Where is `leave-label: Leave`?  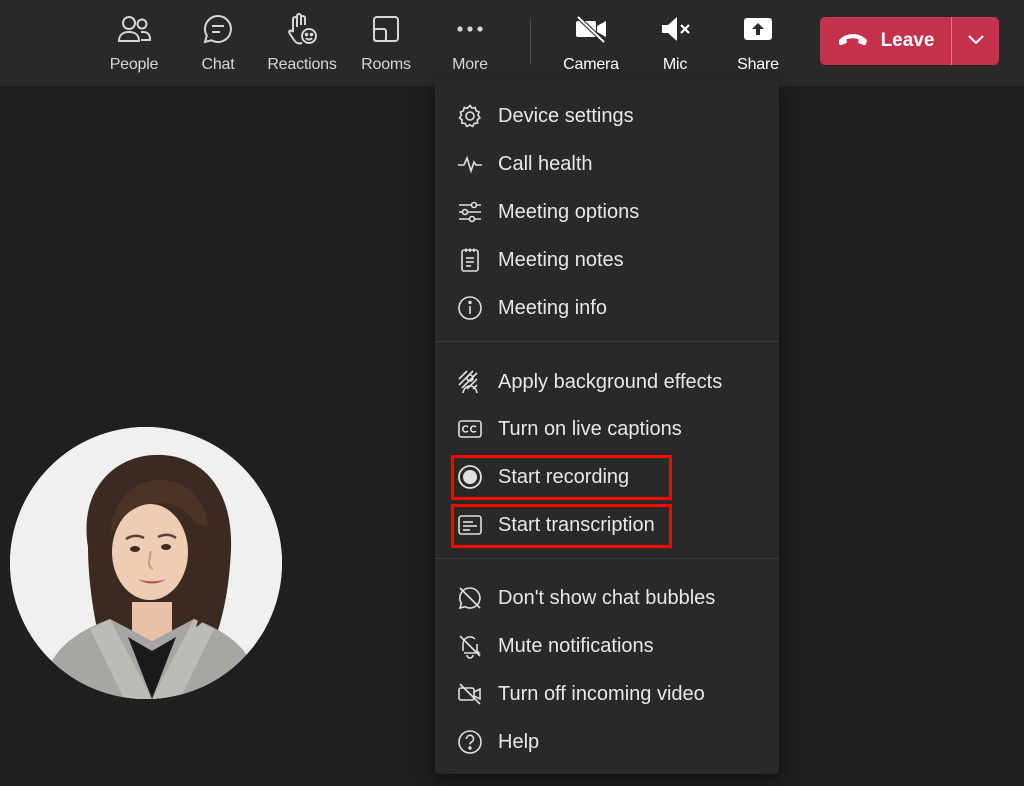
leave-label: Leave is located at coordinates (907, 40).